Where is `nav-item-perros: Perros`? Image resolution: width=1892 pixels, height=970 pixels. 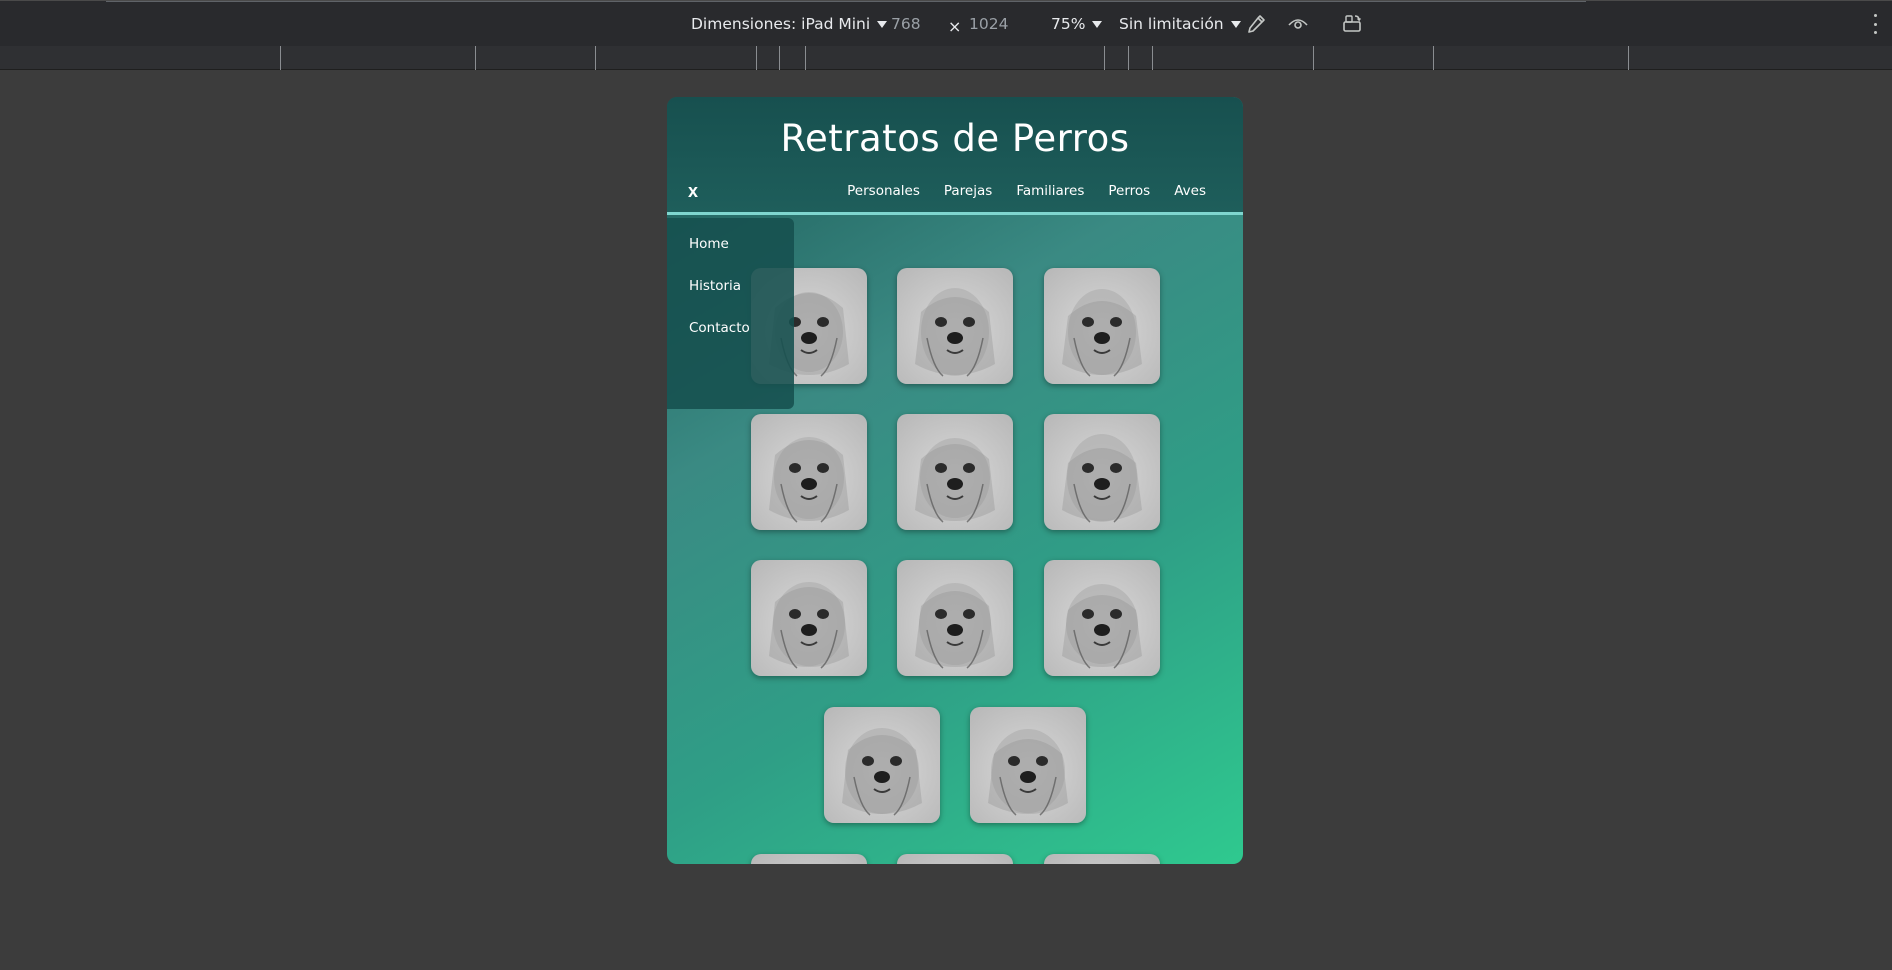 nav-item-perros: Perros is located at coordinates (1129, 191).